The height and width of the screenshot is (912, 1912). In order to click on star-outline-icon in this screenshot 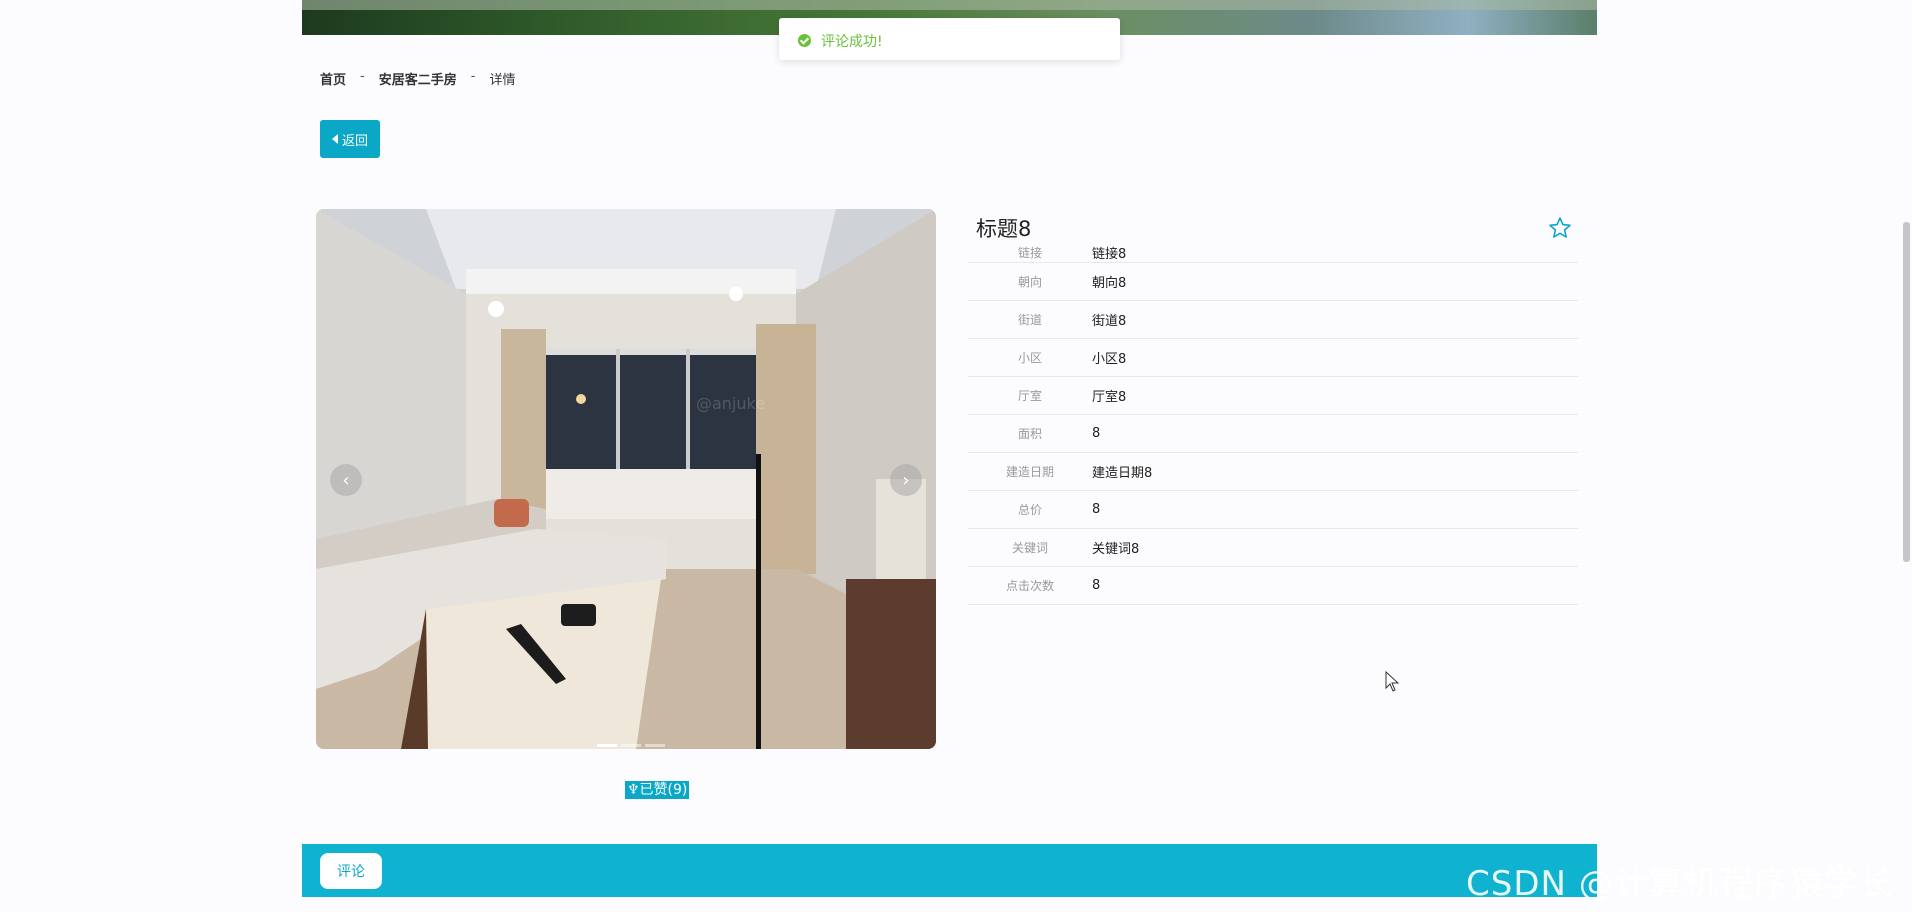, I will do `click(1560, 228)`.